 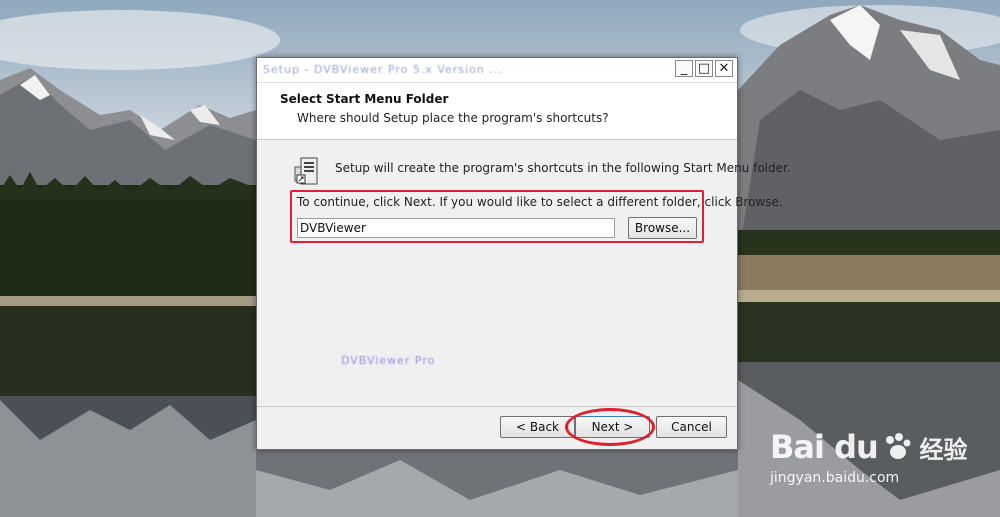 What do you see at coordinates (943, 450) in the screenshot?
I see `baidu-jingyan-text: 经验` at bounding box center [943, 450].